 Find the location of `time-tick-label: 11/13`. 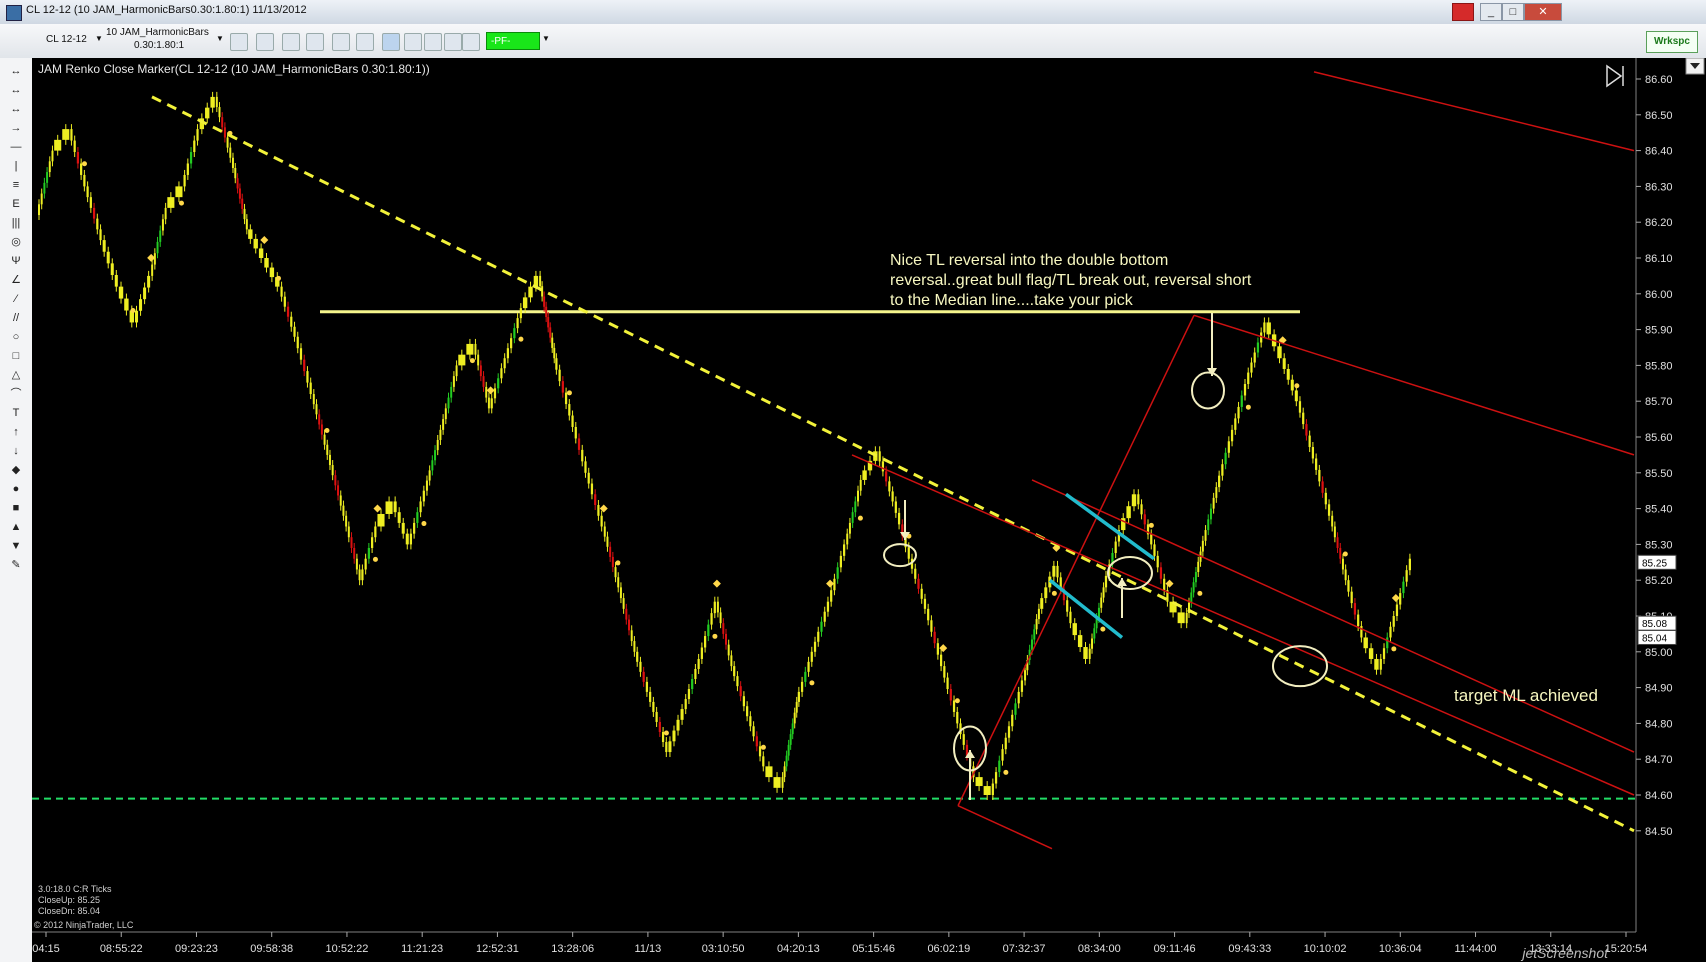

time-tick-label: 11/13 is located at coordinates (648, 949).